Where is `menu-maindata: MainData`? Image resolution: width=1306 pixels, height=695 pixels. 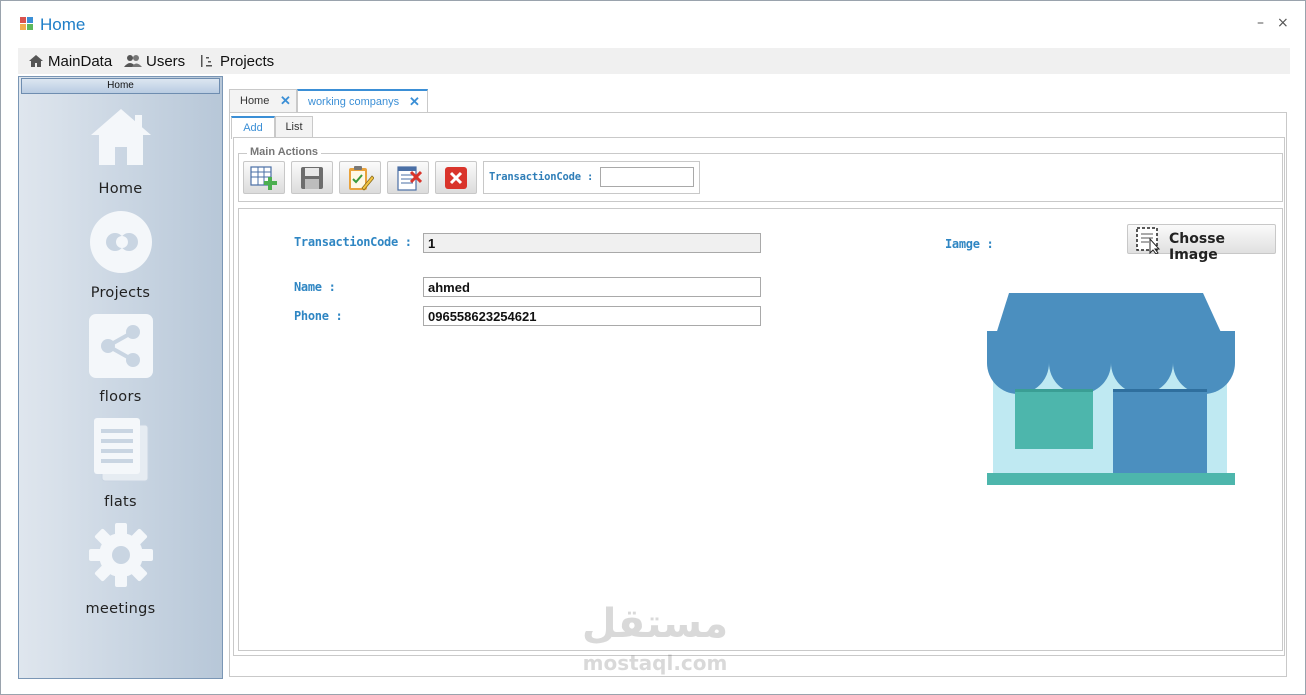 menu-maindata: MainData is located at coordinates (70, 61).